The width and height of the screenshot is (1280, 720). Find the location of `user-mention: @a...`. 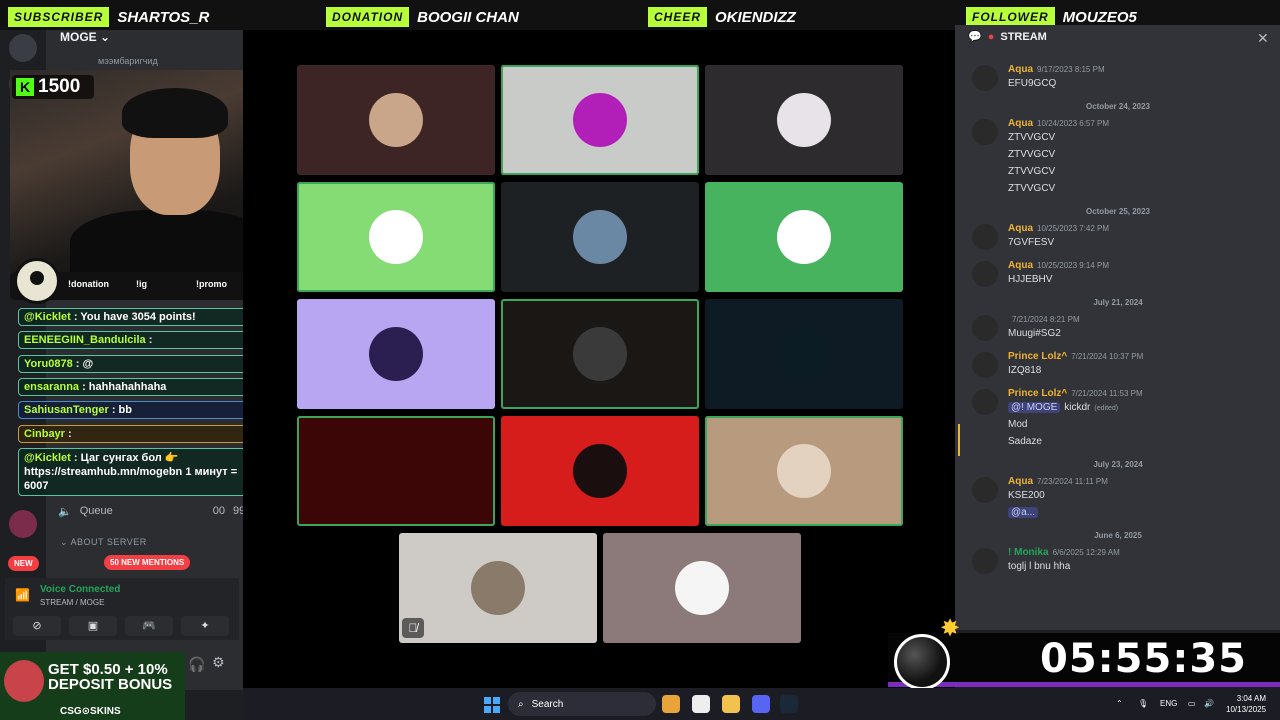

user-mention: @a... is located at coordinates (1023, 512).